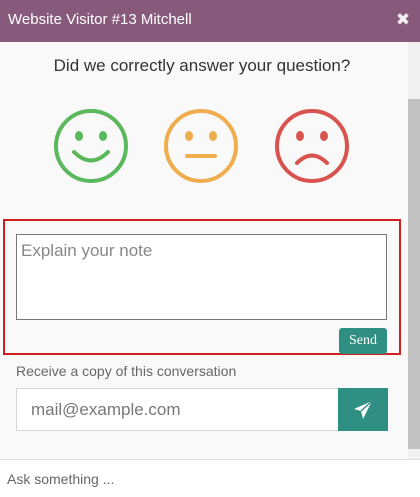  What do you see at coordinates (363, 341) in the screenshot?
I see `send-note-button: Send` at bounding box center [363, 341].